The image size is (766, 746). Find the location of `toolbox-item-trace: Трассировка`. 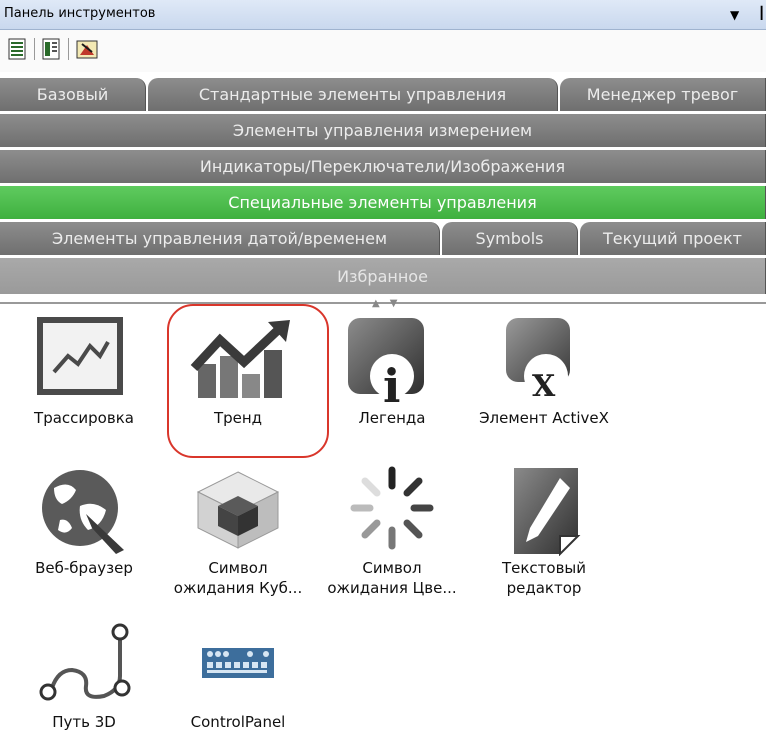

toolbox-item-trace: Трассировка is located at coordinates (84, 374).